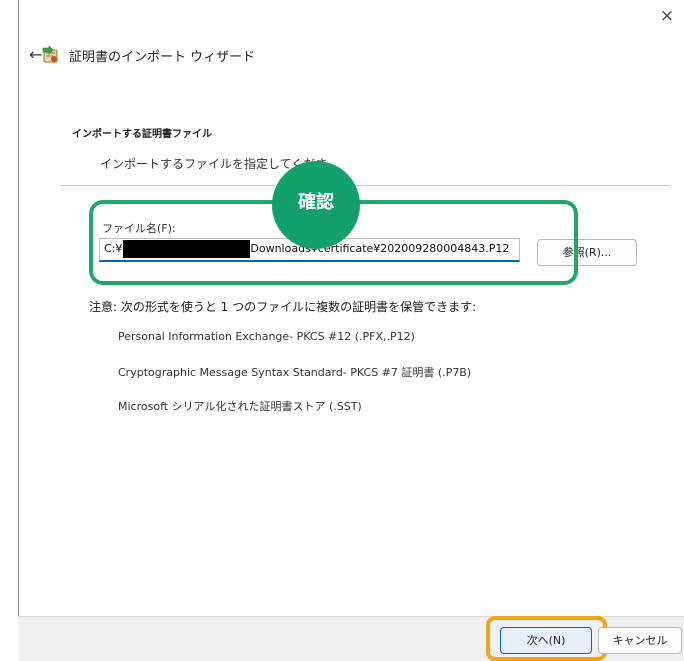 Image resolution: width=684 pixels, height=661 pixels. What do you see at coordinates (316, 205) in the screenshot?
I see `confirm-badge: 確認` at bounding box center [316, 205].